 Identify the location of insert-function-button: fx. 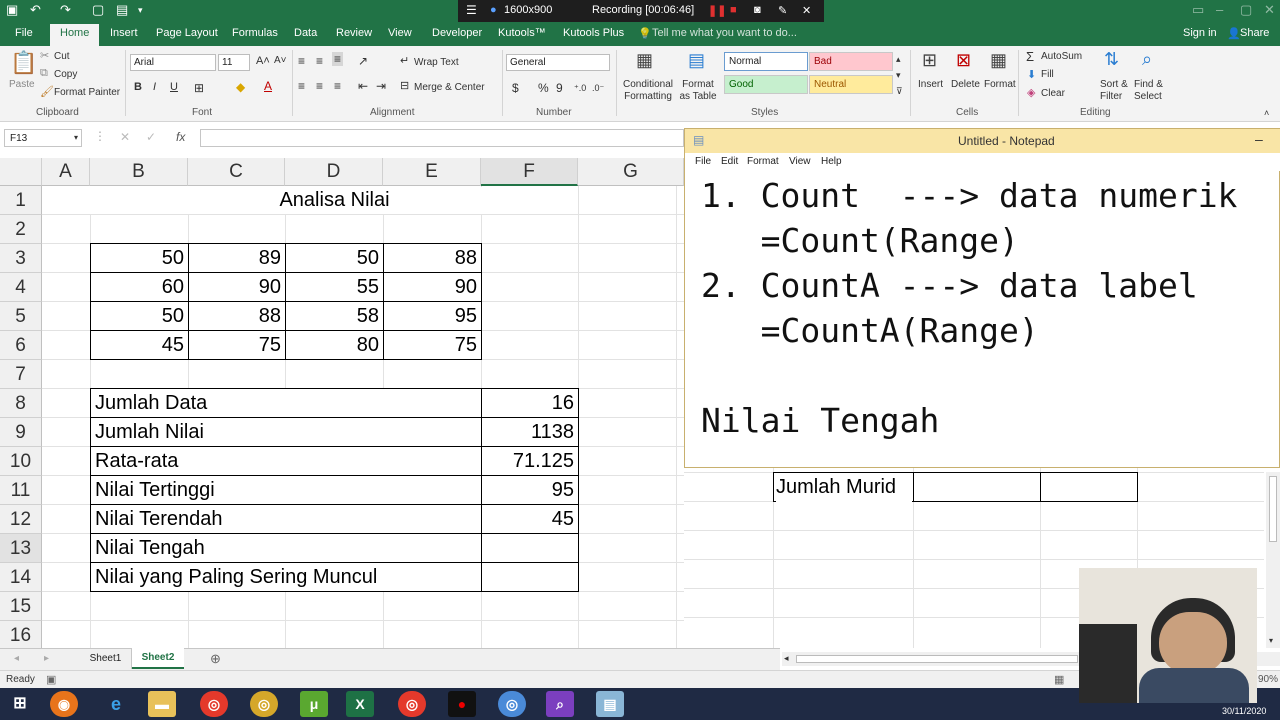
(180, 137).